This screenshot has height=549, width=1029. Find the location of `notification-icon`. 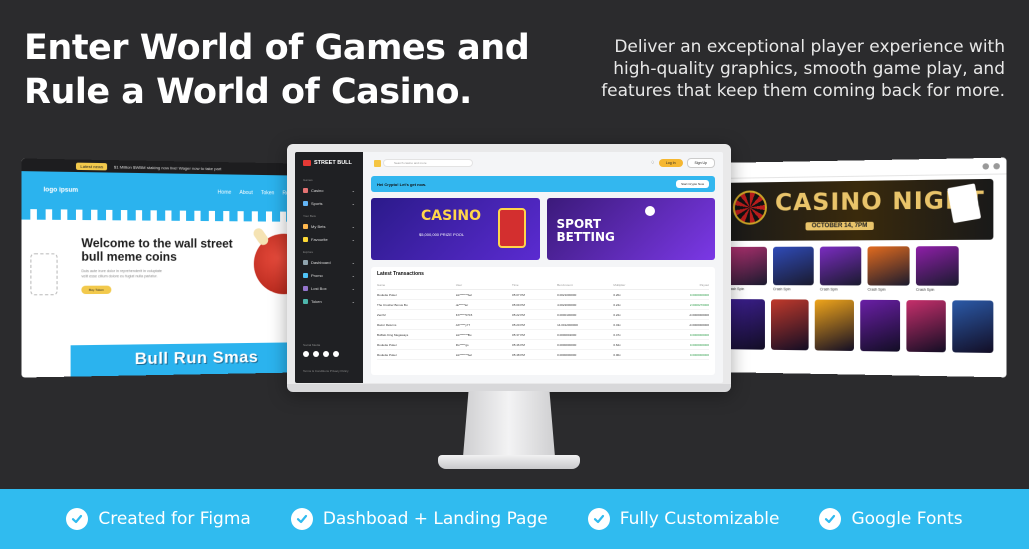

notification-icon is located at coordinates (986, 166).